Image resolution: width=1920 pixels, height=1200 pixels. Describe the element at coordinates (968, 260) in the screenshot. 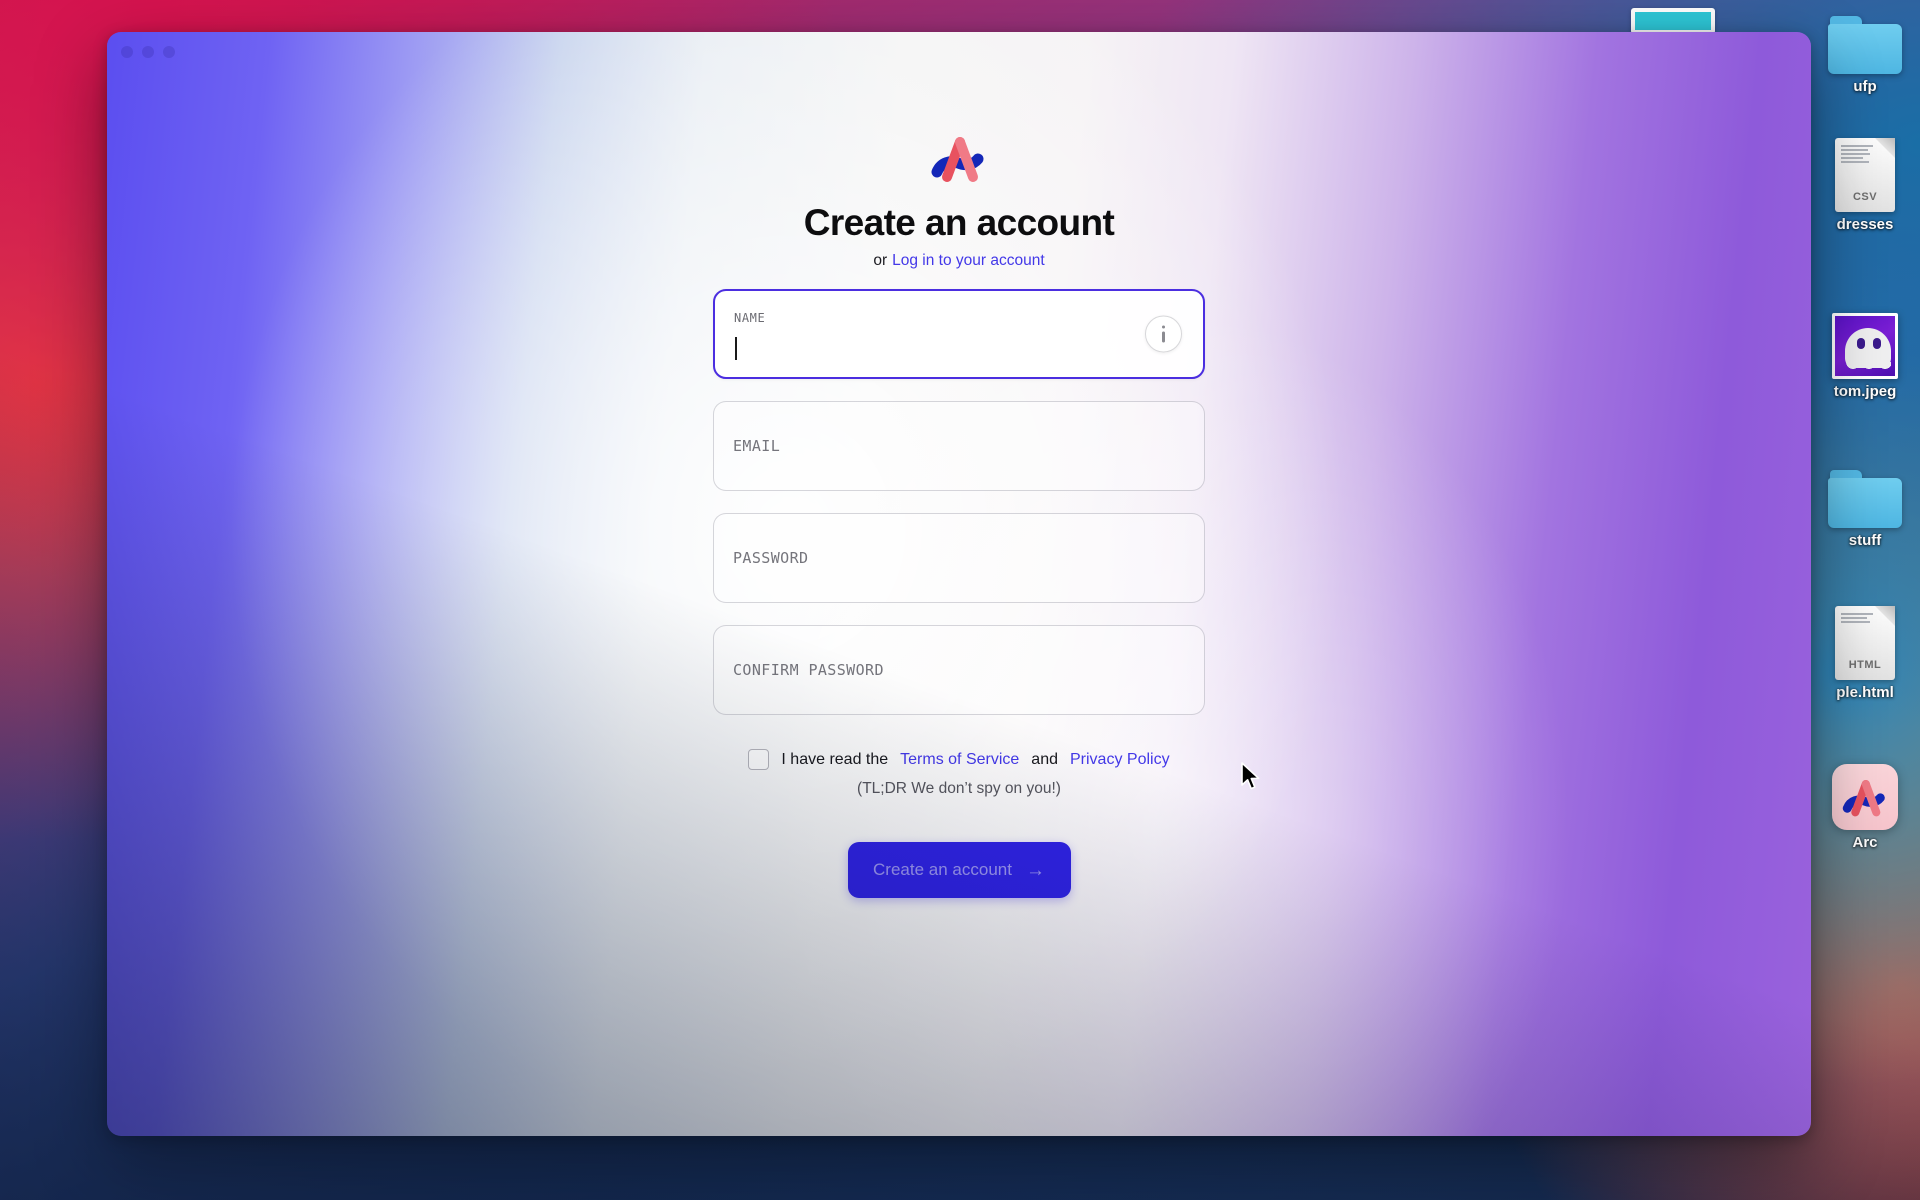

I see `login-link: Log in to your account` at that location.